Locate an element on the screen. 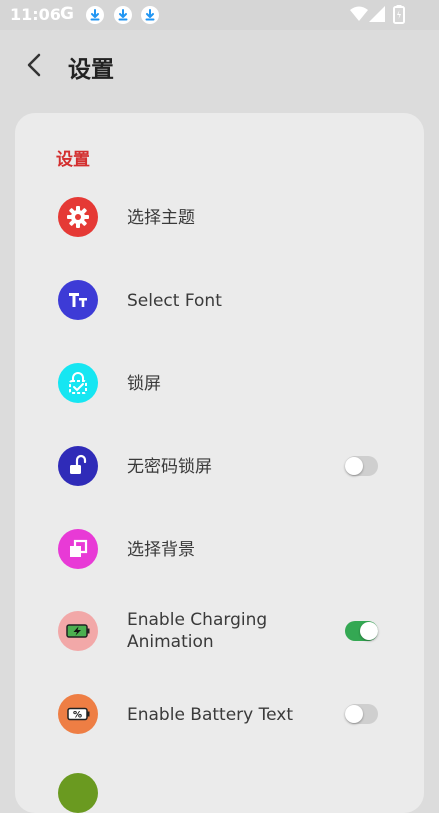 The image size is (439, 813). settings-item-label: 锁屏 is located at coordinates (144, 384).